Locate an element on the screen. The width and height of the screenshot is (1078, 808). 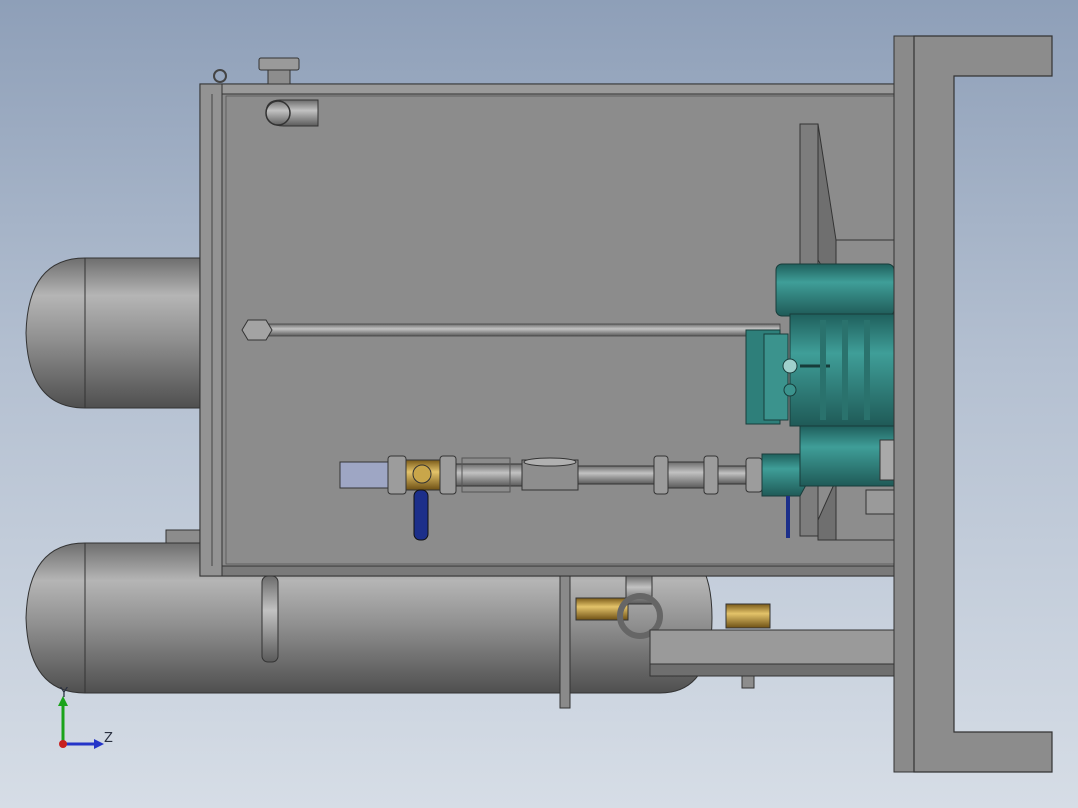
accumulator-upper is located at coordinates (113, 333).